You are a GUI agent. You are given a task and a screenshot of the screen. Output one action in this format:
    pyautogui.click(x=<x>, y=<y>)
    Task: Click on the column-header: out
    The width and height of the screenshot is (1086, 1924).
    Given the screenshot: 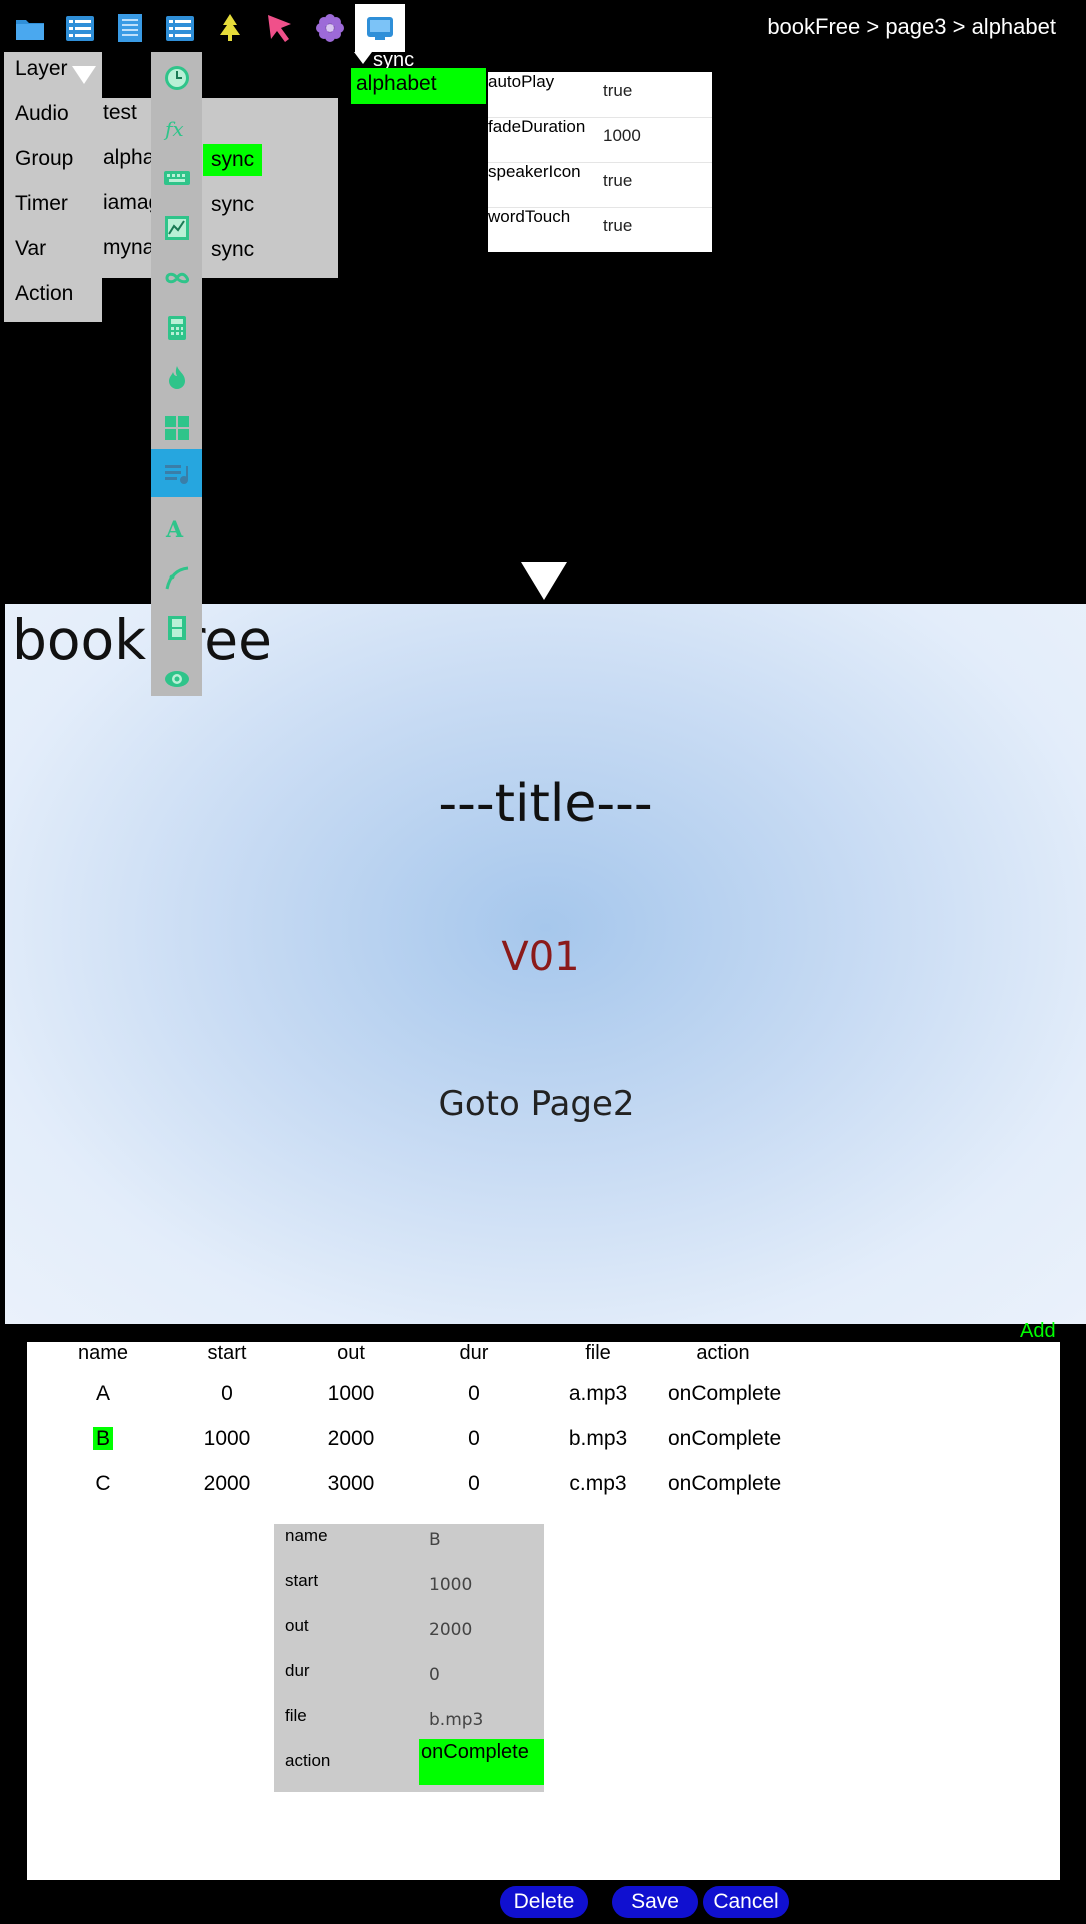 What is the action you would take?
    pyautogui.click(x=351, y=1353)
    